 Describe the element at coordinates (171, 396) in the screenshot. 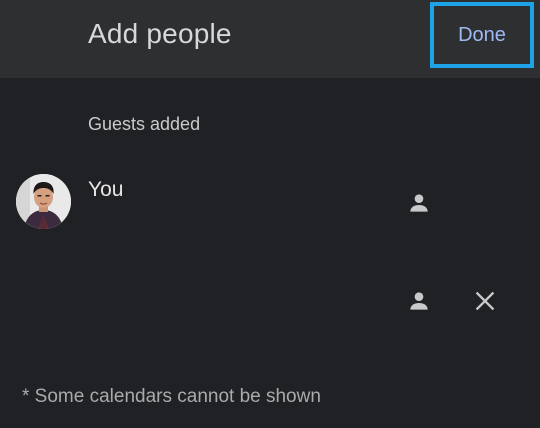

I see `calendars-note: * Some calendars cannot be shown` at that location.